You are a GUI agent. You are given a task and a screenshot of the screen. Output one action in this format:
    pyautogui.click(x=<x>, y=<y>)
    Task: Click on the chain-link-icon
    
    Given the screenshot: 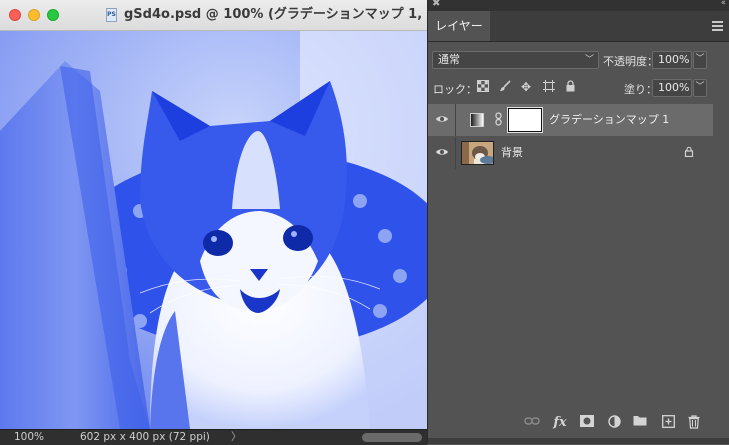 What is the action you would take?
    pyautogui.click(x=498, y=120)
    